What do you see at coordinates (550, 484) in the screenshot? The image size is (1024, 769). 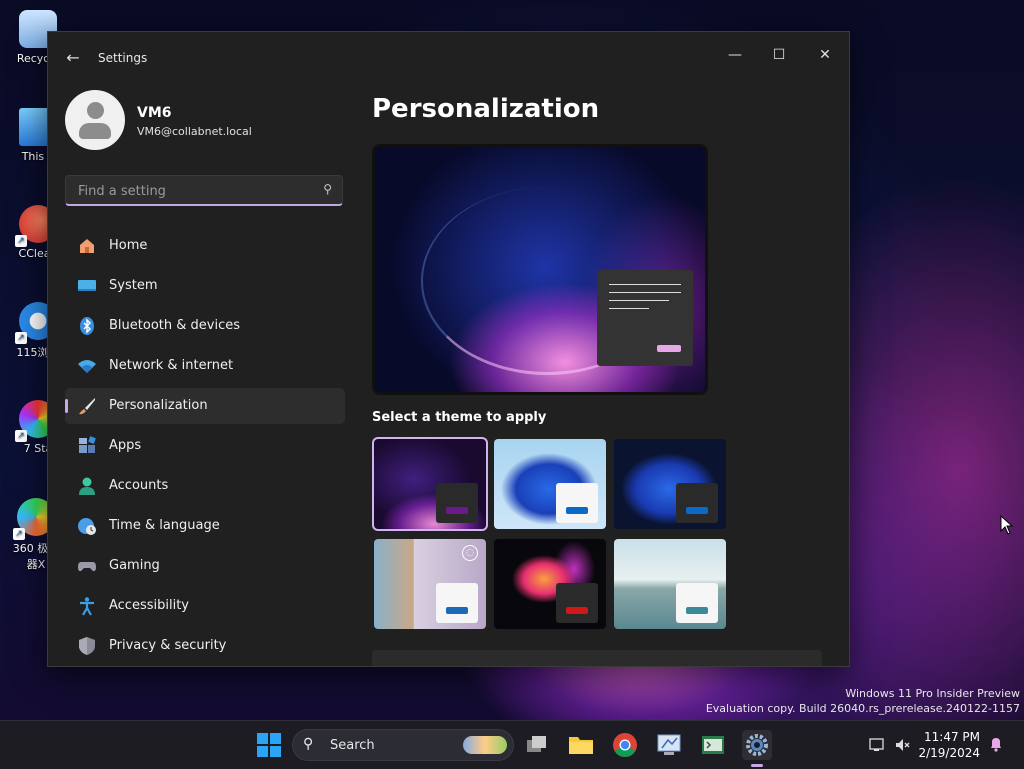 I see `theme-tile-light-bloom-blue` at bounding box center [550, 484].